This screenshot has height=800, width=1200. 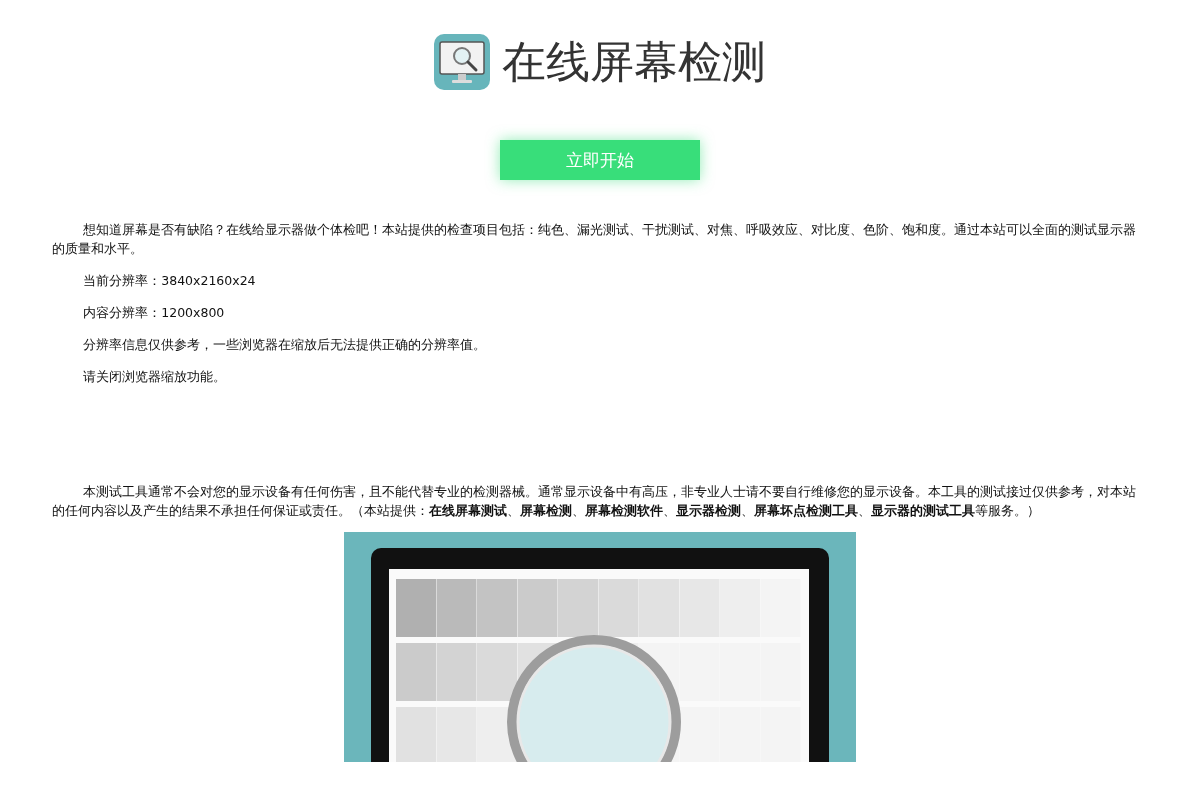 I want to click on info-paragraph: 内容分辨率：1200x800, so click(x=154, y=313).